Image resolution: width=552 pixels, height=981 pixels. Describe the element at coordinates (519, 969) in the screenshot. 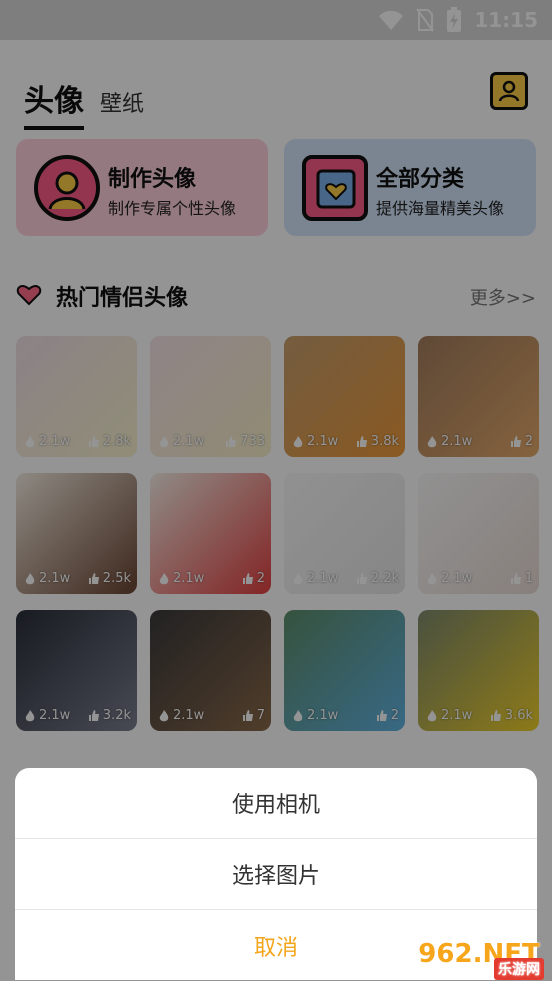

I see `watermark-sub: 乐游网` at that location.